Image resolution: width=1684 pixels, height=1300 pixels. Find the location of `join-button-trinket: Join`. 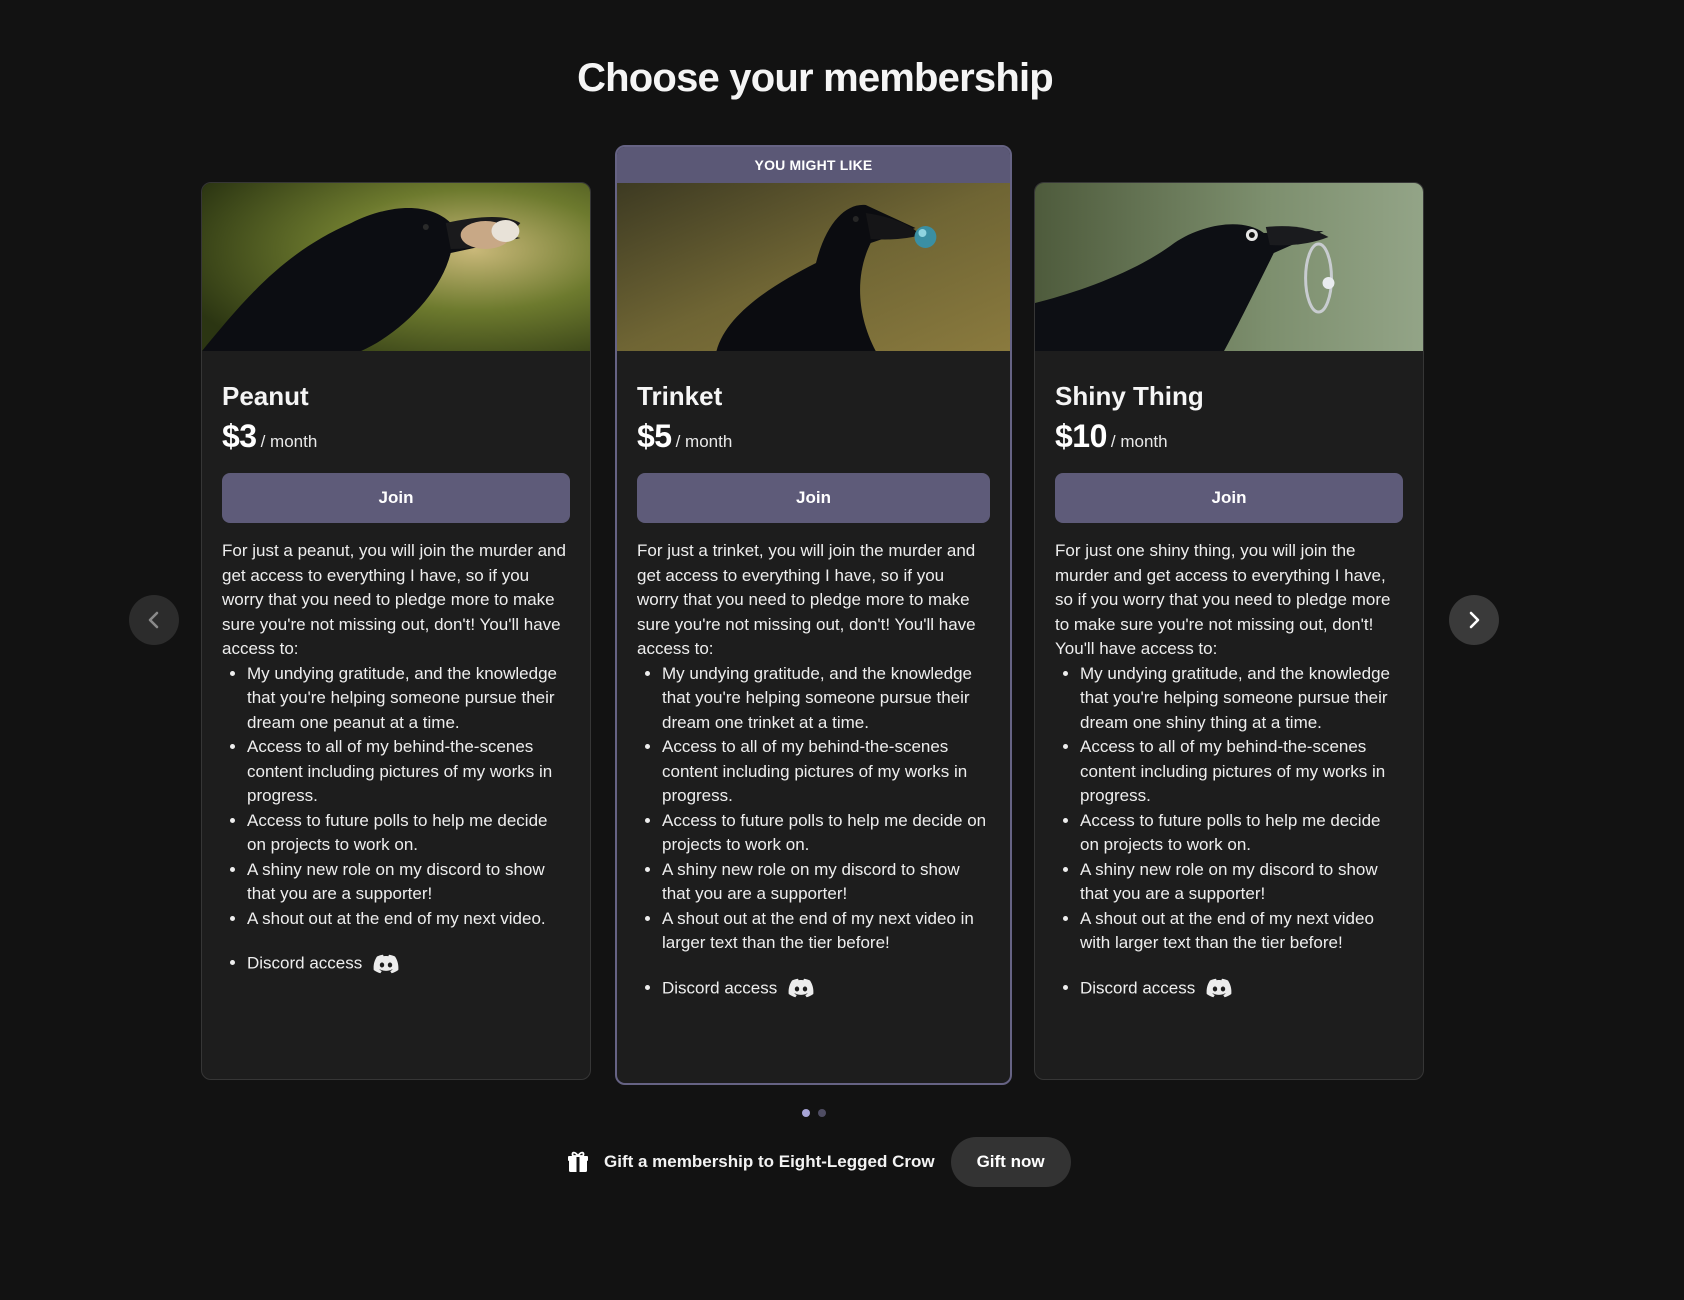

join-button-trinket: Join is located at coordinates (813, 498).